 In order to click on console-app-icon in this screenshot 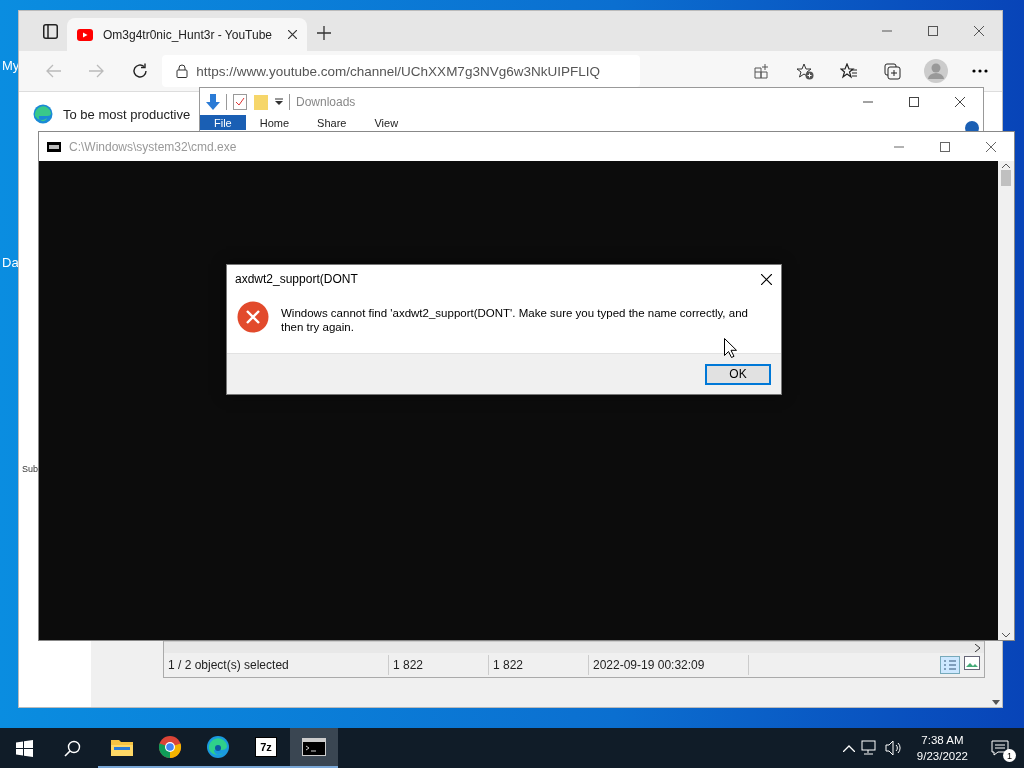, I will do `click(54, 146)`.